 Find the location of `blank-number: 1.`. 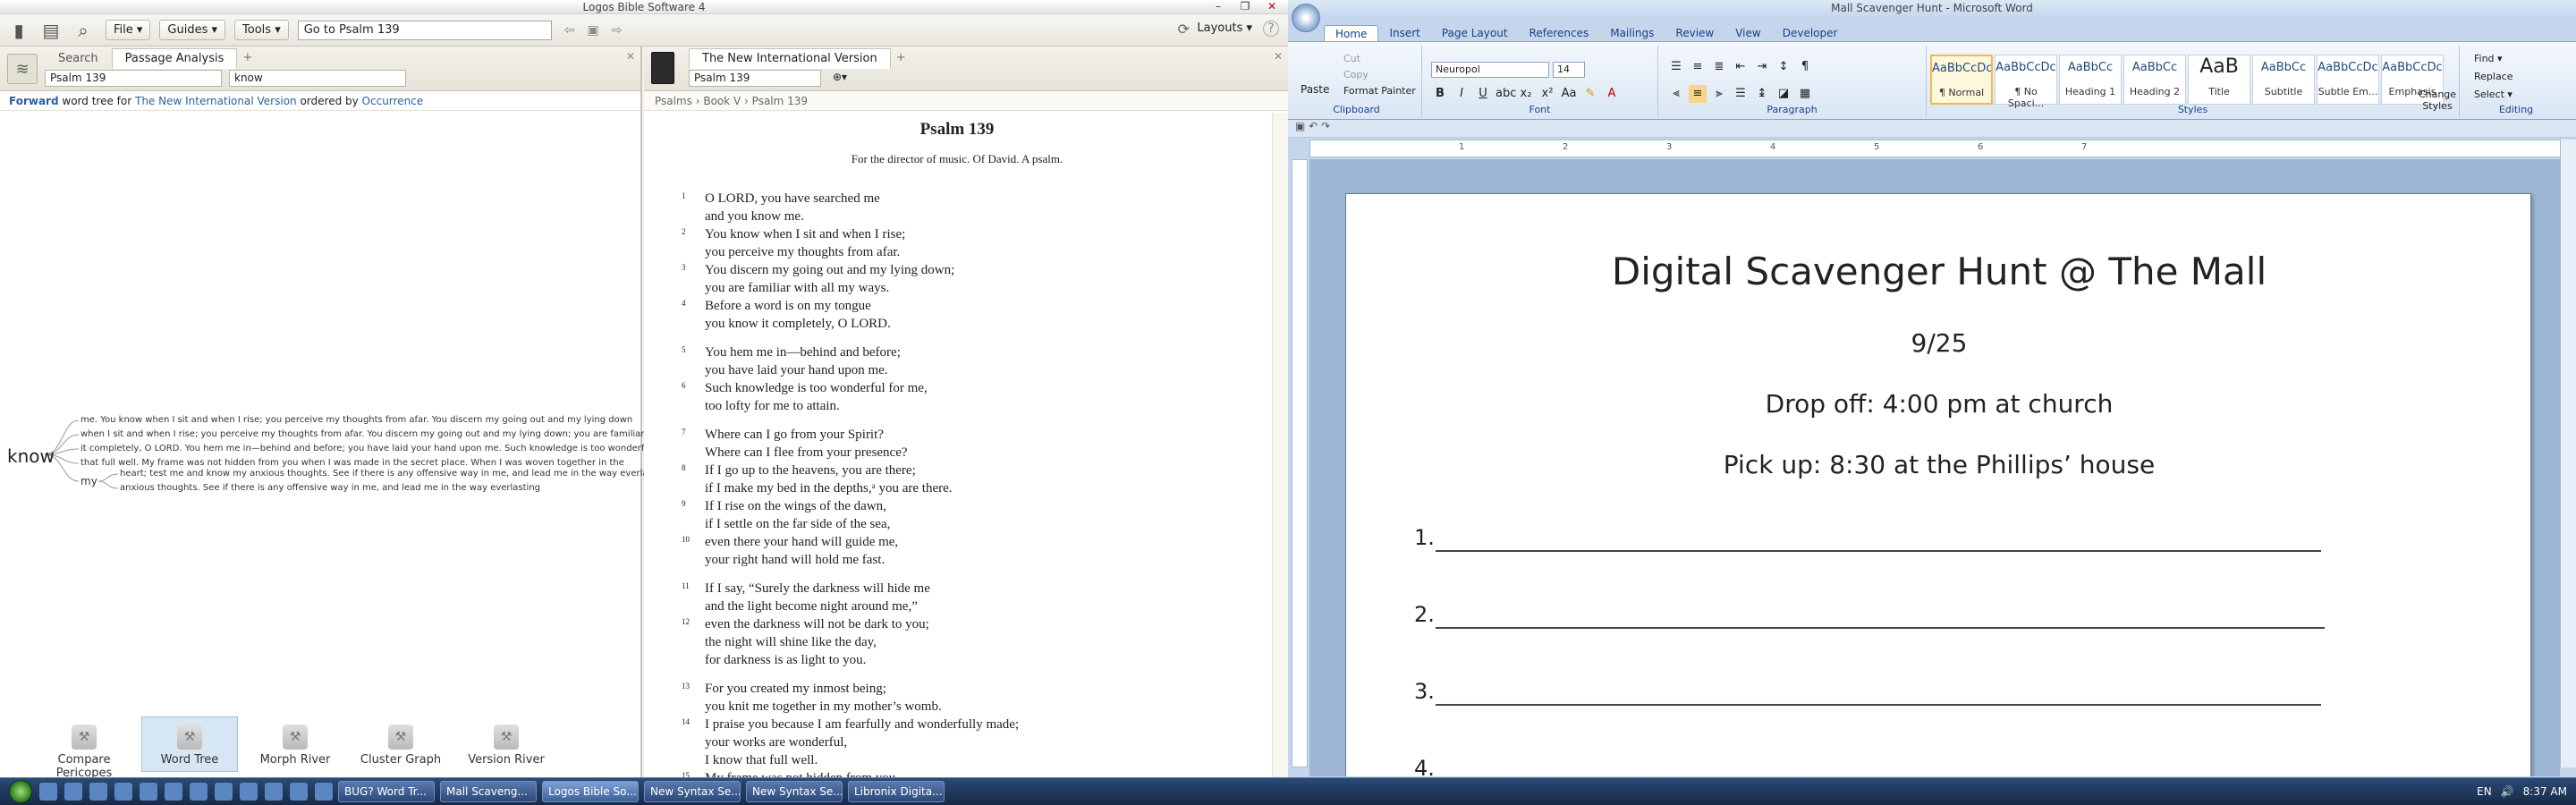

blank-number: 1. is located at coordinates (1424, 537).